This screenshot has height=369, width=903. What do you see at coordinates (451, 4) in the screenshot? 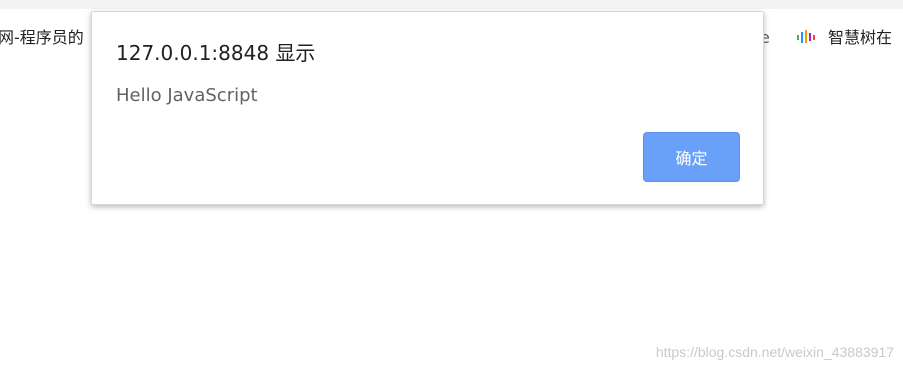
I see `browser-tab-strip` at bounding box center [451, 4].